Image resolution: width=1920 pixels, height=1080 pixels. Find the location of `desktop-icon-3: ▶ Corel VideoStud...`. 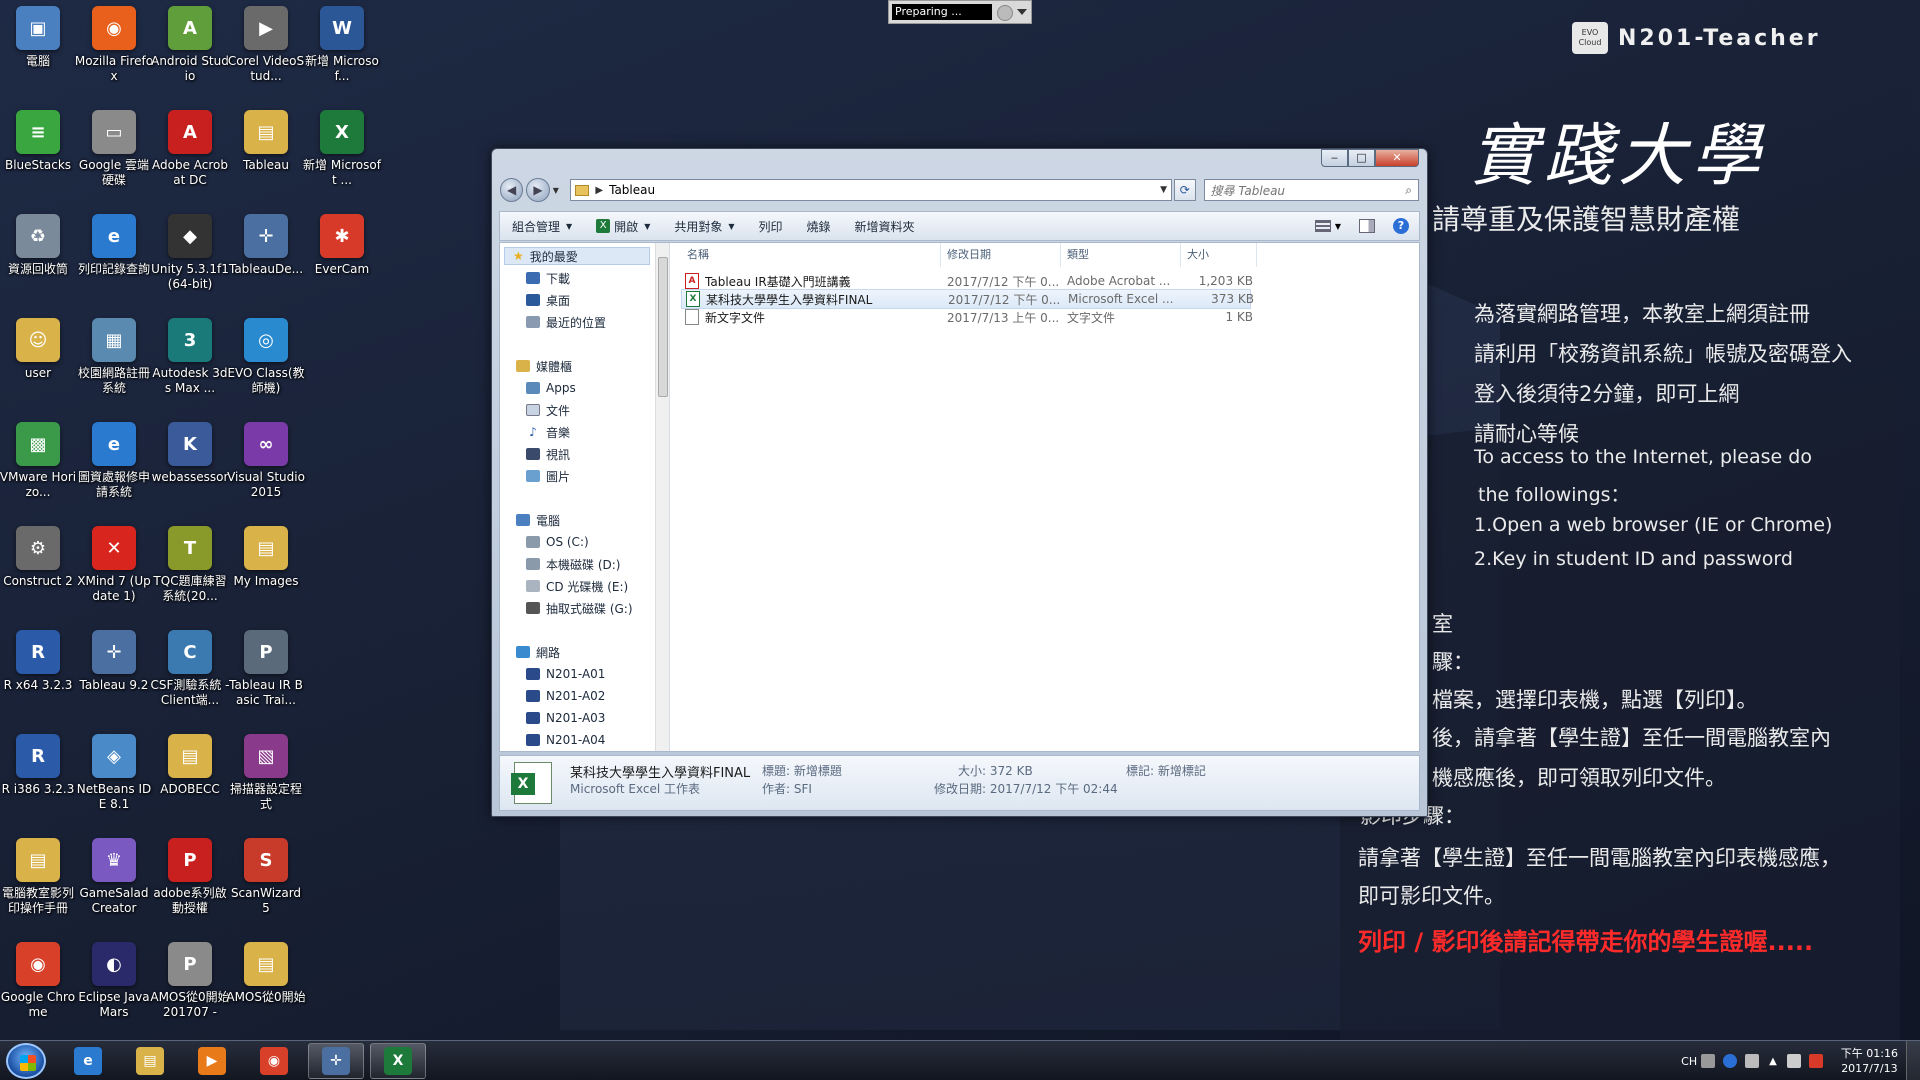

desktop-icon-3: ▶ Corel VideoStud... is located at coordinates (266, 45).